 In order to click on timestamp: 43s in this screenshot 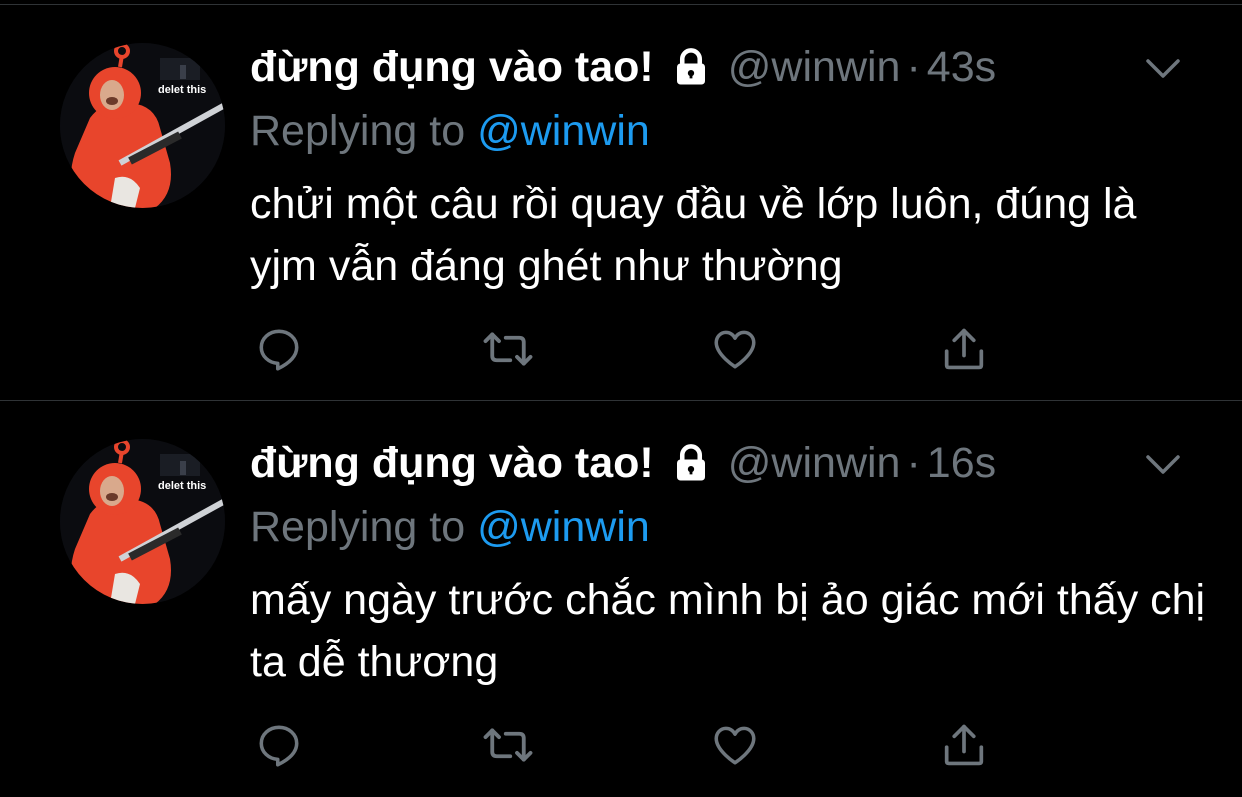, I will do `click(961, 67)`.